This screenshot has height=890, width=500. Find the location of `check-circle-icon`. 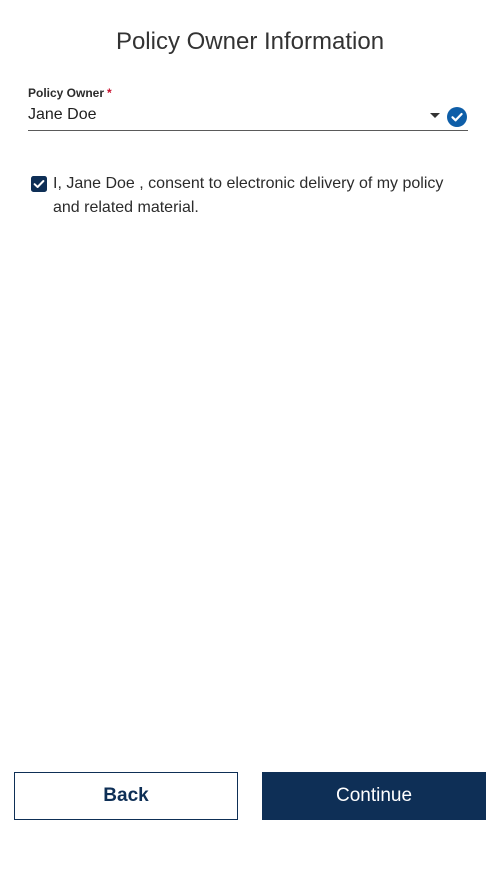

check-circle-icon is located at coordinates (457, 117).